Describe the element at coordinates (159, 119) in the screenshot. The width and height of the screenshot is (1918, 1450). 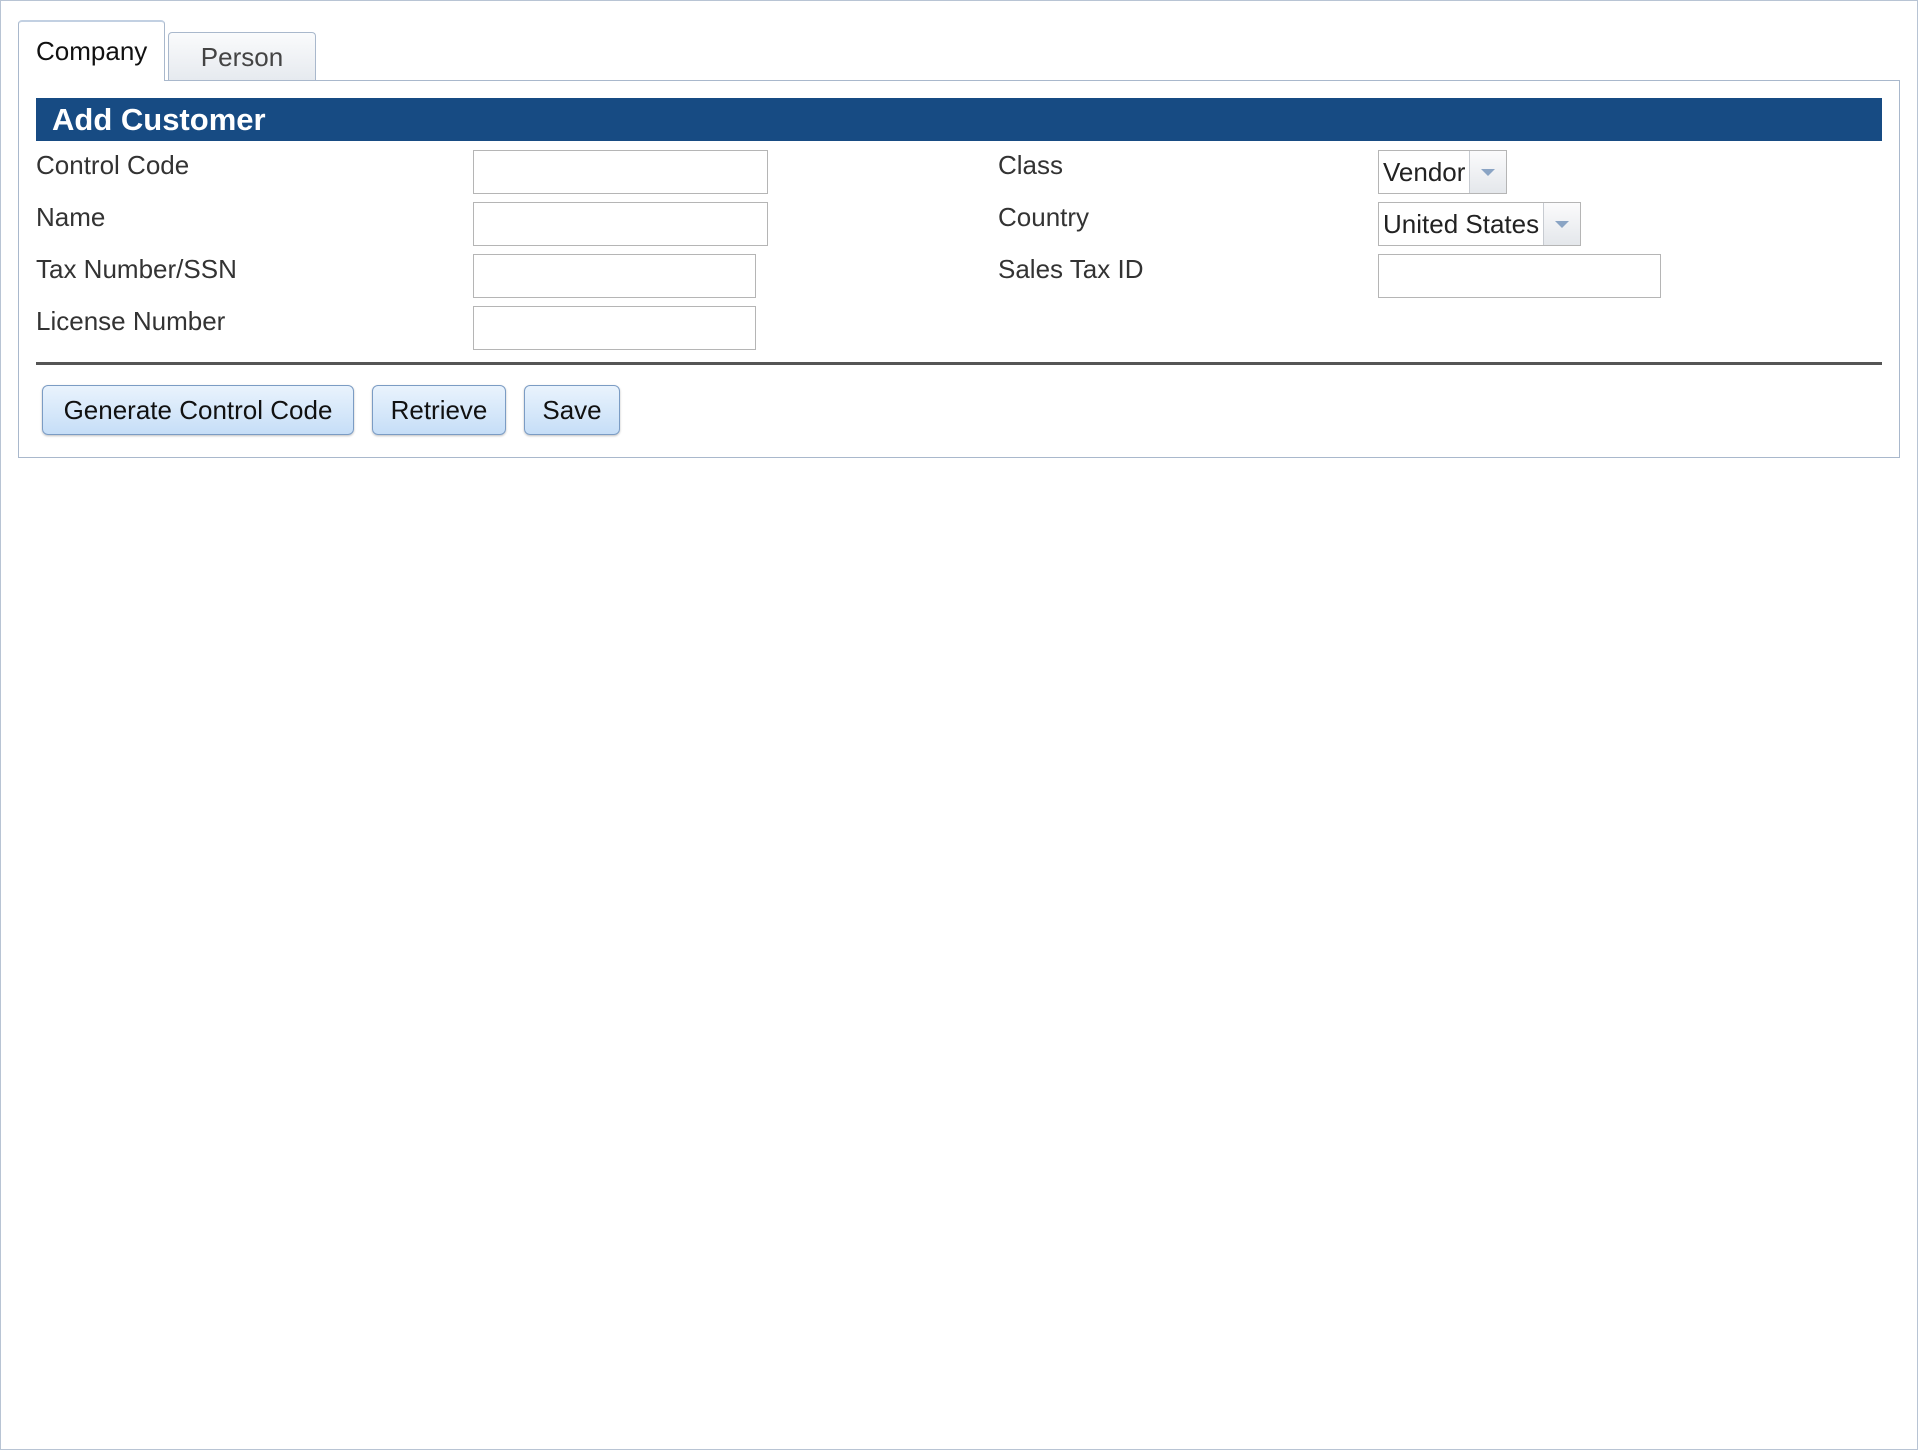
I see `form-title: Add Customer` at that location.